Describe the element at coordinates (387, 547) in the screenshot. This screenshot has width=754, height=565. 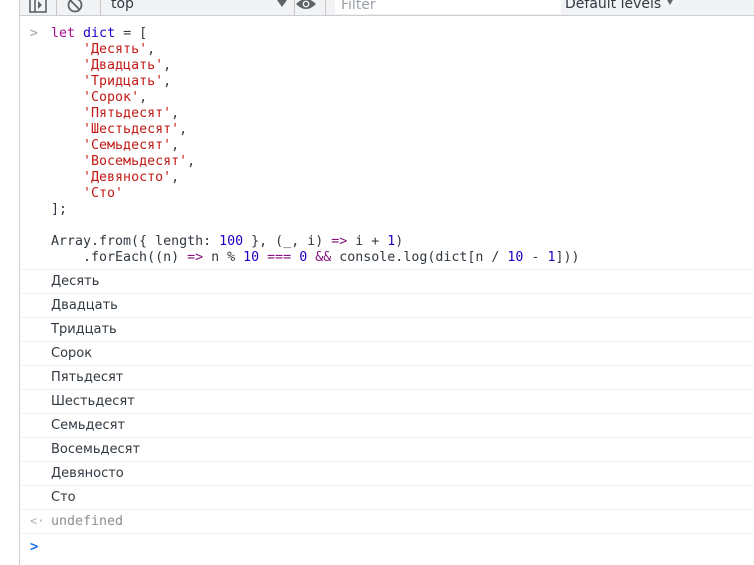
I see `console-prompt: >` at that location.